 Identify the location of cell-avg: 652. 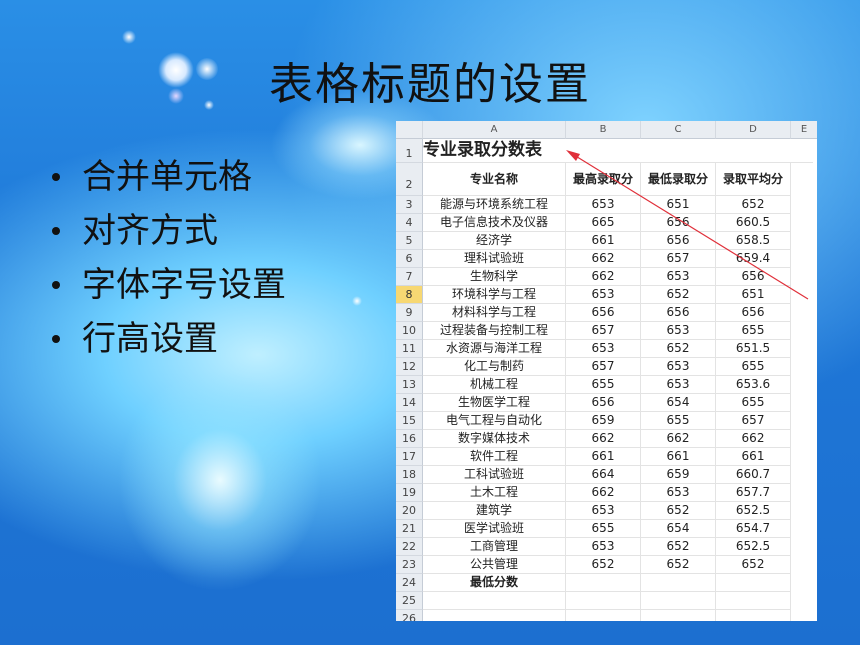
(753, 565).